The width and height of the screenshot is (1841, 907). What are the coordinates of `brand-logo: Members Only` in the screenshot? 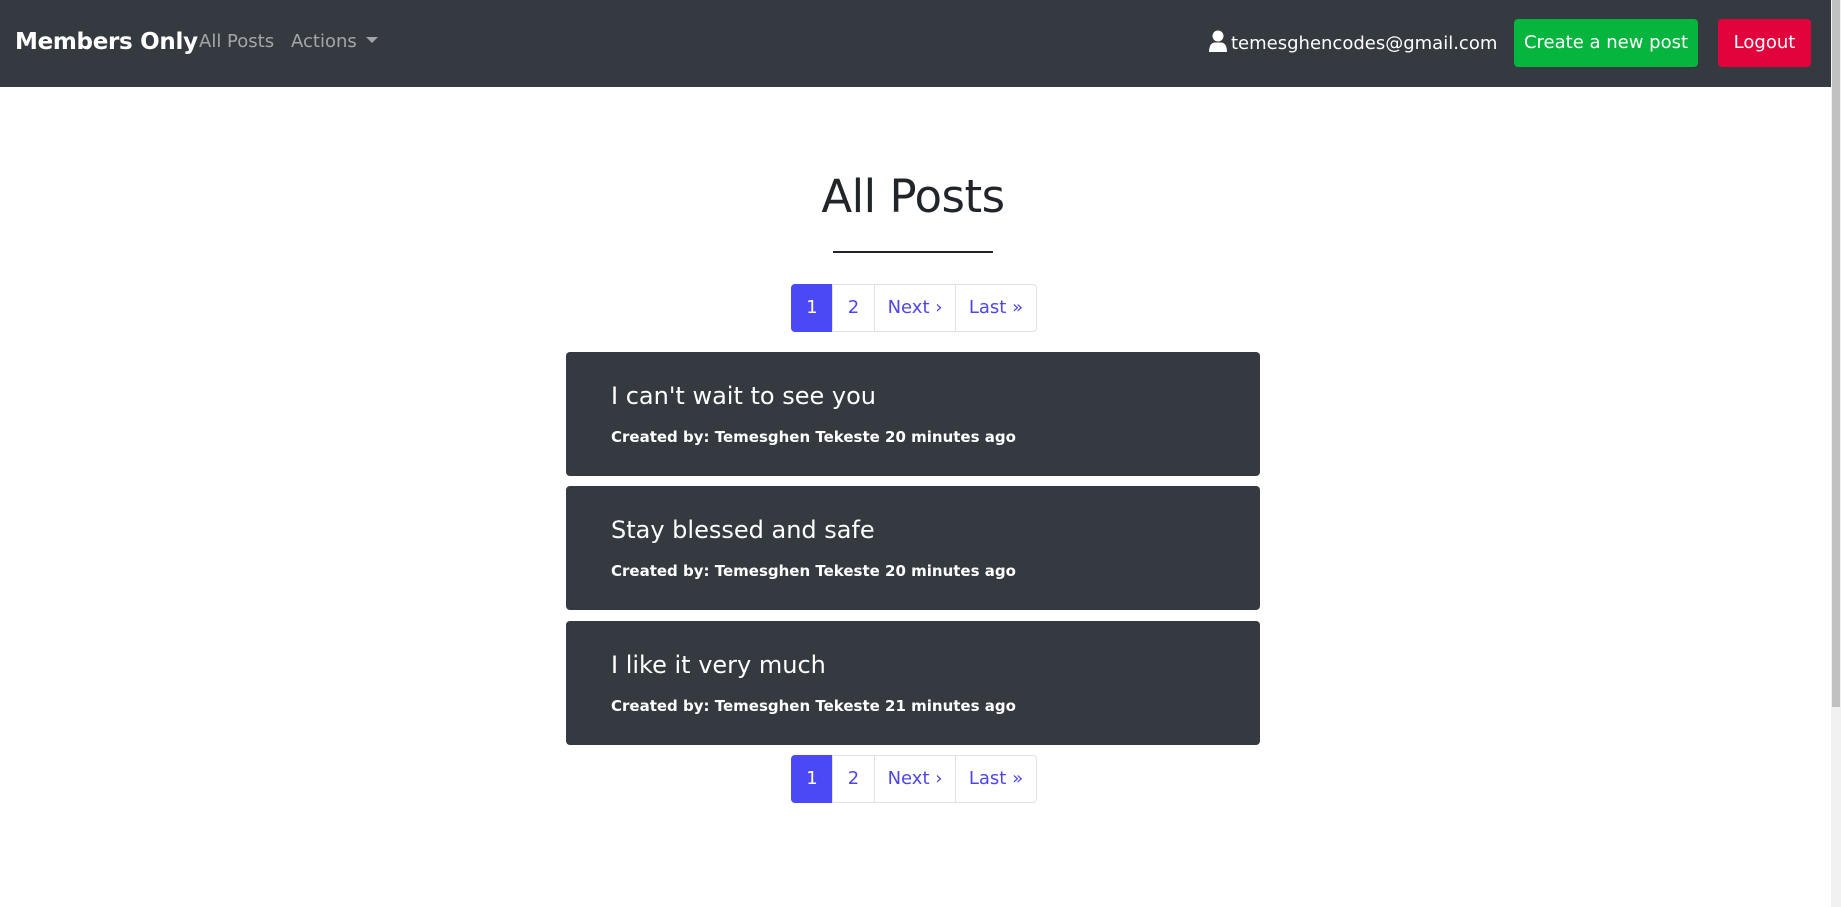 It's located at (106, 42).